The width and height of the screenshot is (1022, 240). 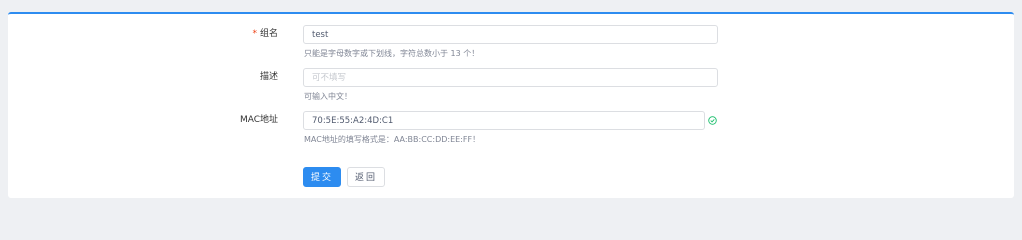 What do you see at coordinates (504, 120) in the screenshot?
I see `mac-address-input` at bounding box center [504, 120].